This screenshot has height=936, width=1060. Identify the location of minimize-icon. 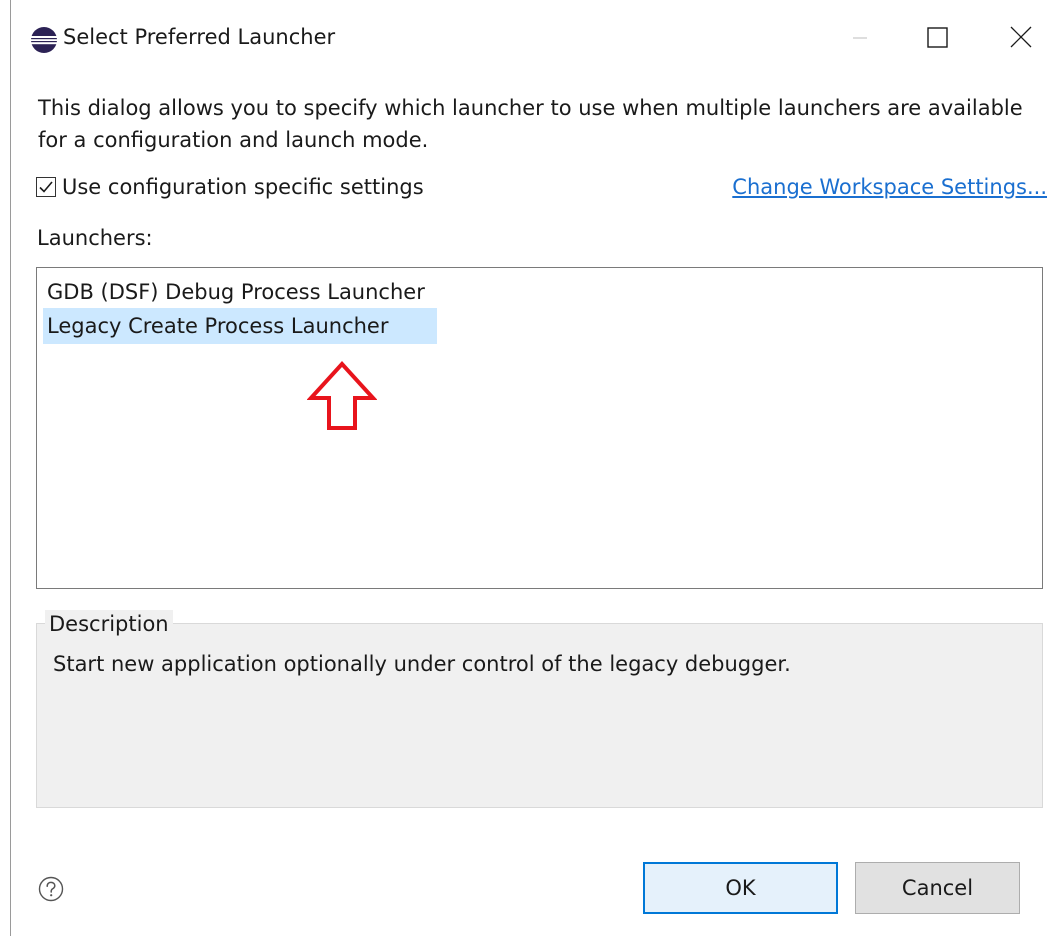
(860, 38).